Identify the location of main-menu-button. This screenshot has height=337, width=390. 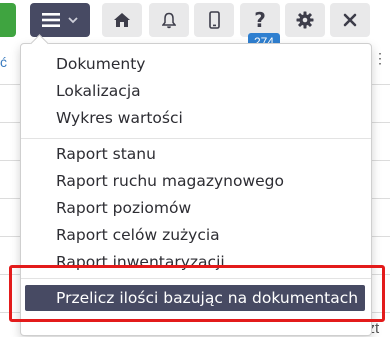
(60, 20).